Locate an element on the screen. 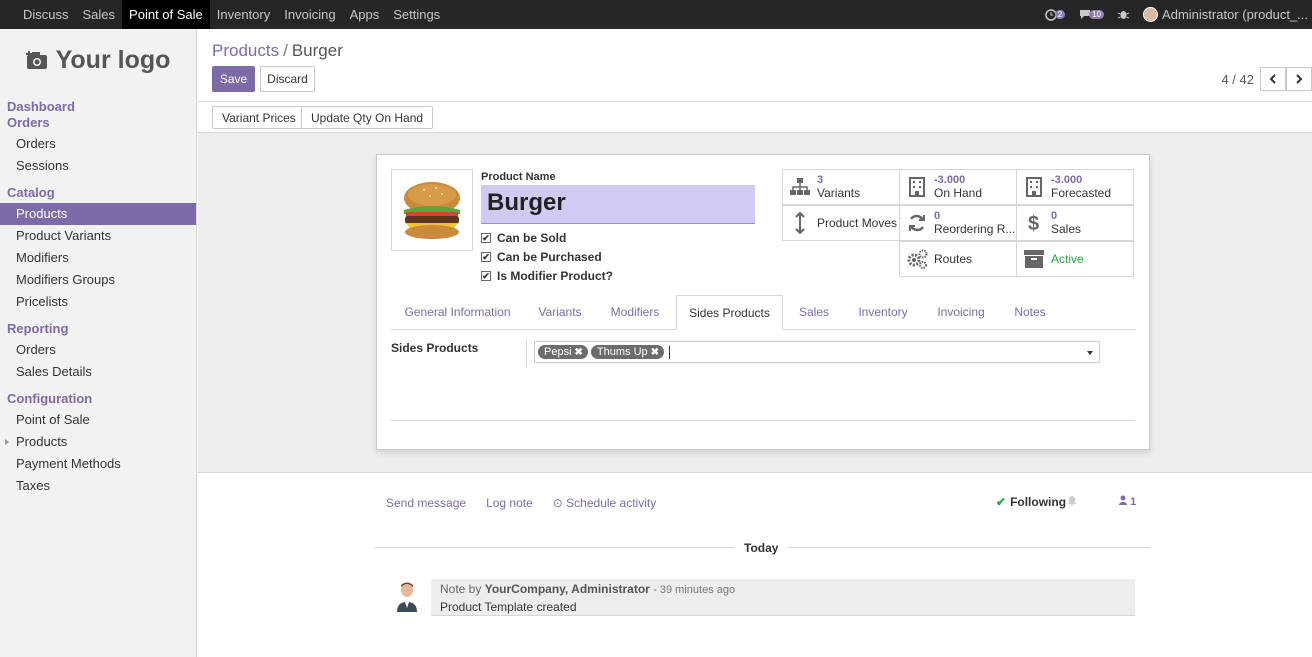 The height and width of the screenshot is (657, 1312). tab-variants: Variants is located at coordinates (560, 312).